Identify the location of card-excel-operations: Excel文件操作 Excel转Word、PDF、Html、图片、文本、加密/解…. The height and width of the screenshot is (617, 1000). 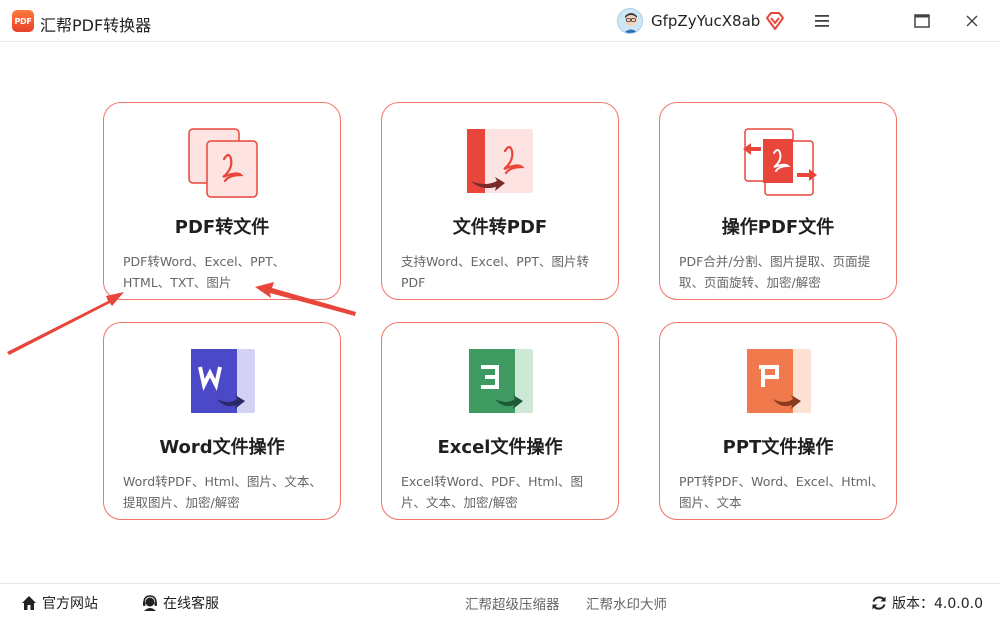
(500, 421).